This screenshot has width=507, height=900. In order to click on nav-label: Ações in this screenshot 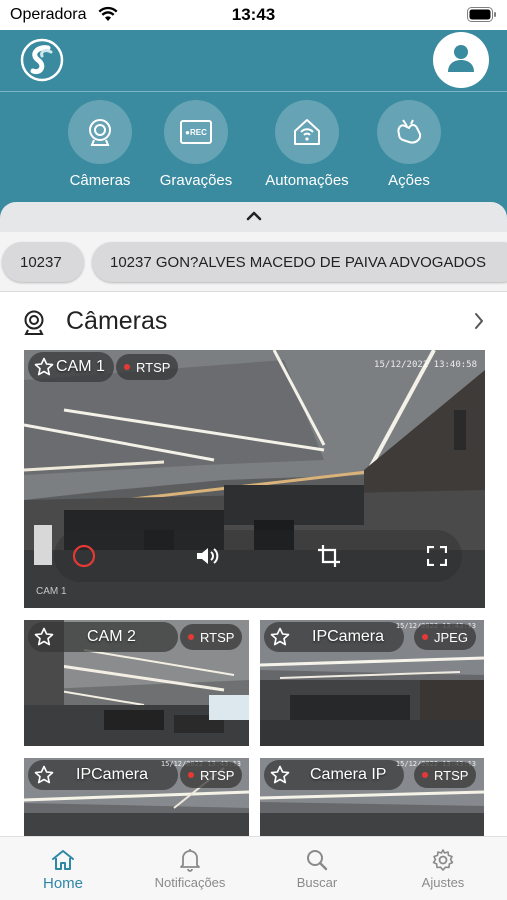, I will do `click(409, 180)`.